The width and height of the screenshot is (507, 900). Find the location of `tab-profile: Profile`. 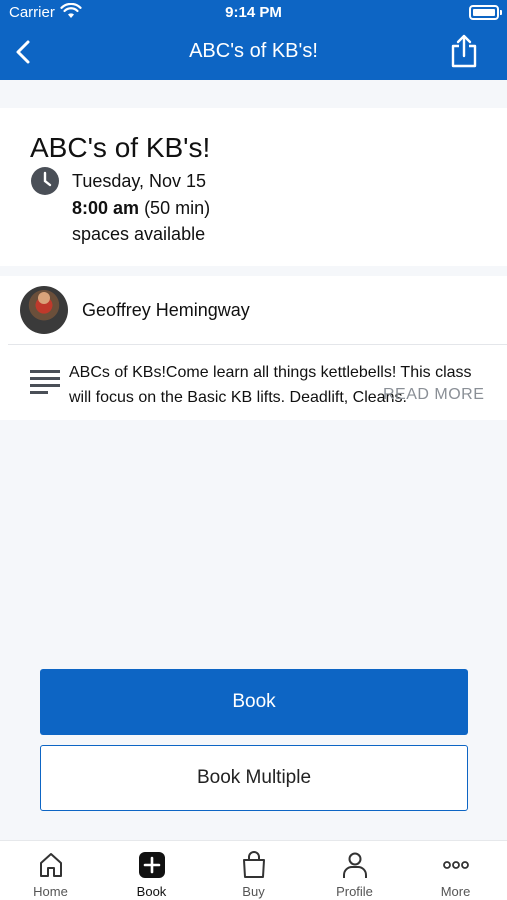

tab-profile: Profile is located at coordinates (354, 870).